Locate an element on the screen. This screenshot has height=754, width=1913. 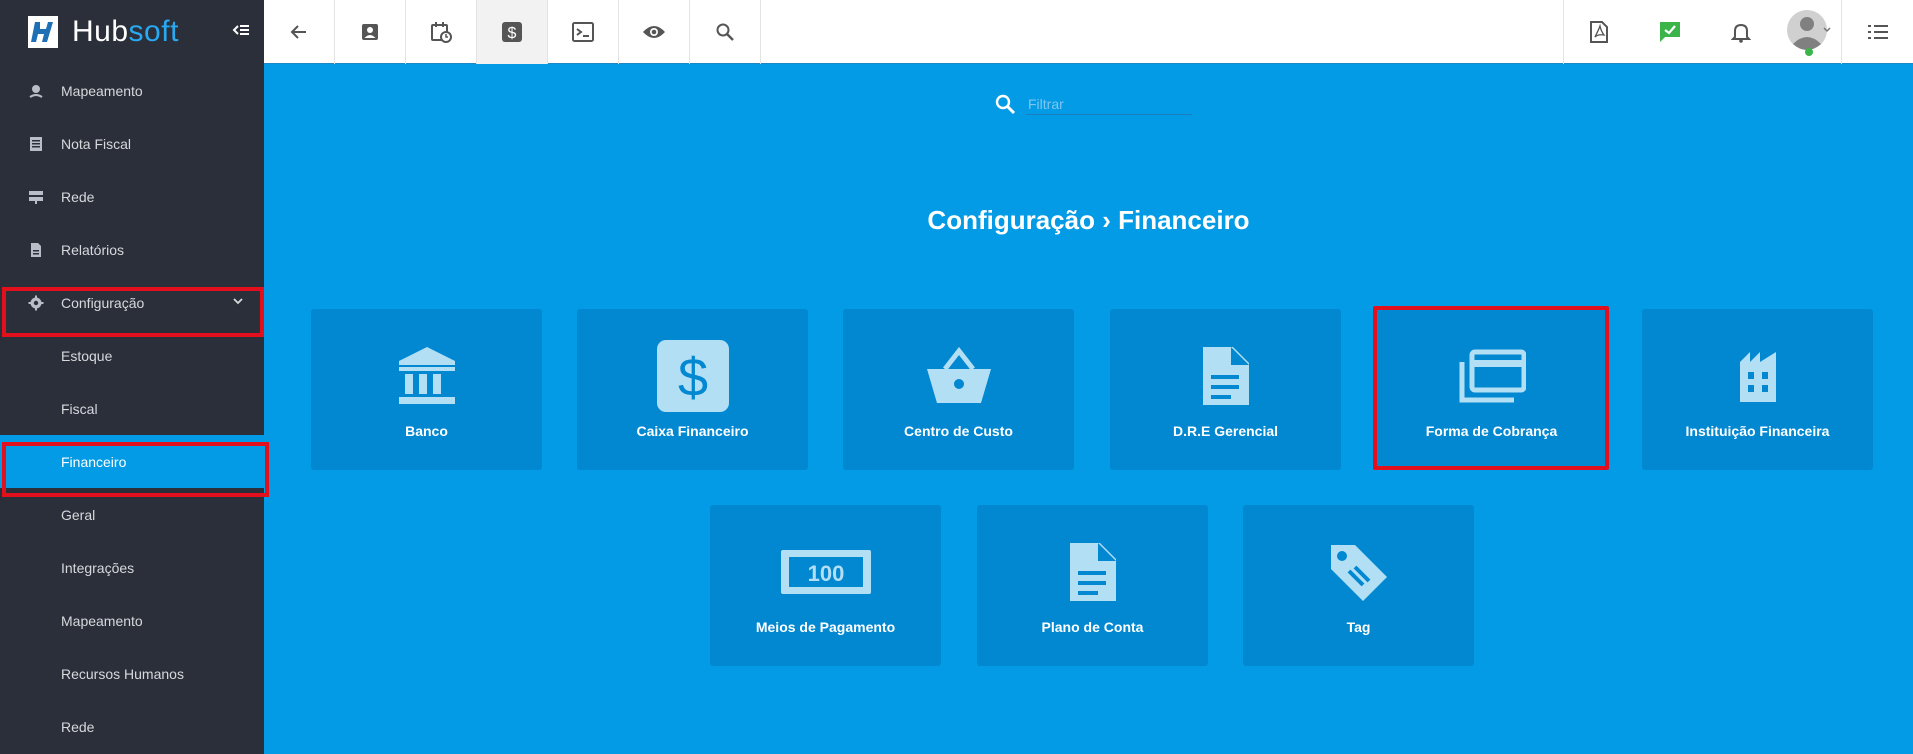
terminal-button is located at coordinates (583, 32).